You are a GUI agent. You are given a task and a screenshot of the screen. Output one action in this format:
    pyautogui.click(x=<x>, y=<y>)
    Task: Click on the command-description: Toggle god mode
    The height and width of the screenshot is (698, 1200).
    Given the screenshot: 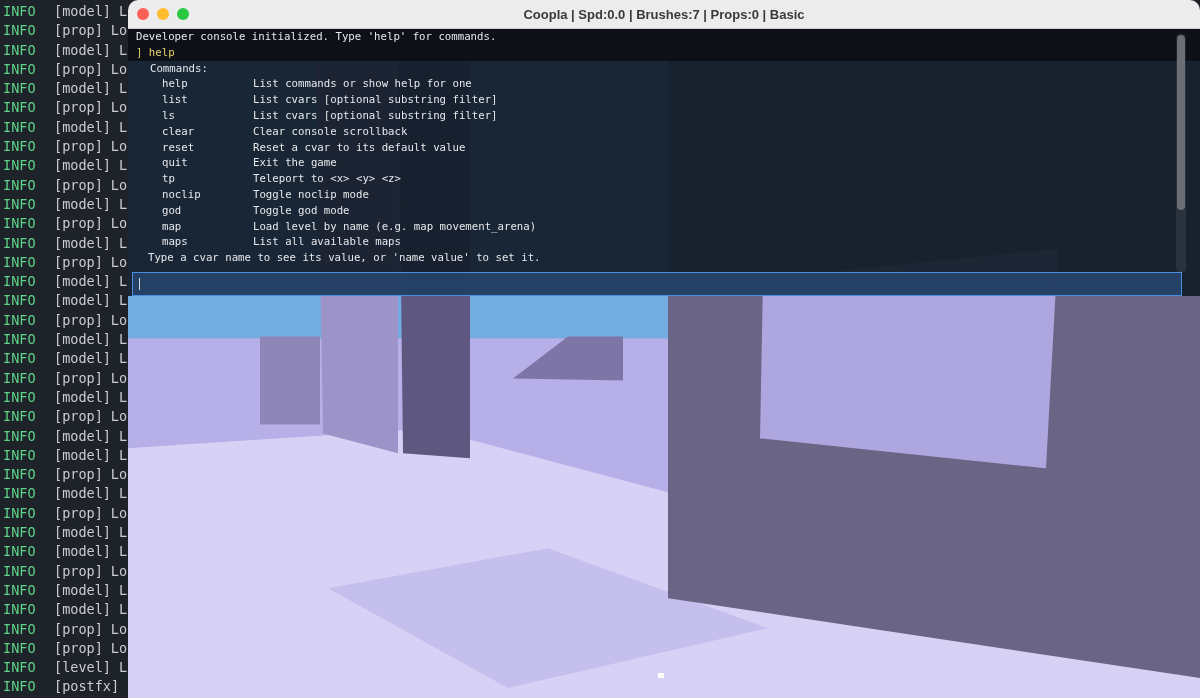 What is the action you would take?
    pyautogui.click(x=301, y=210)
    